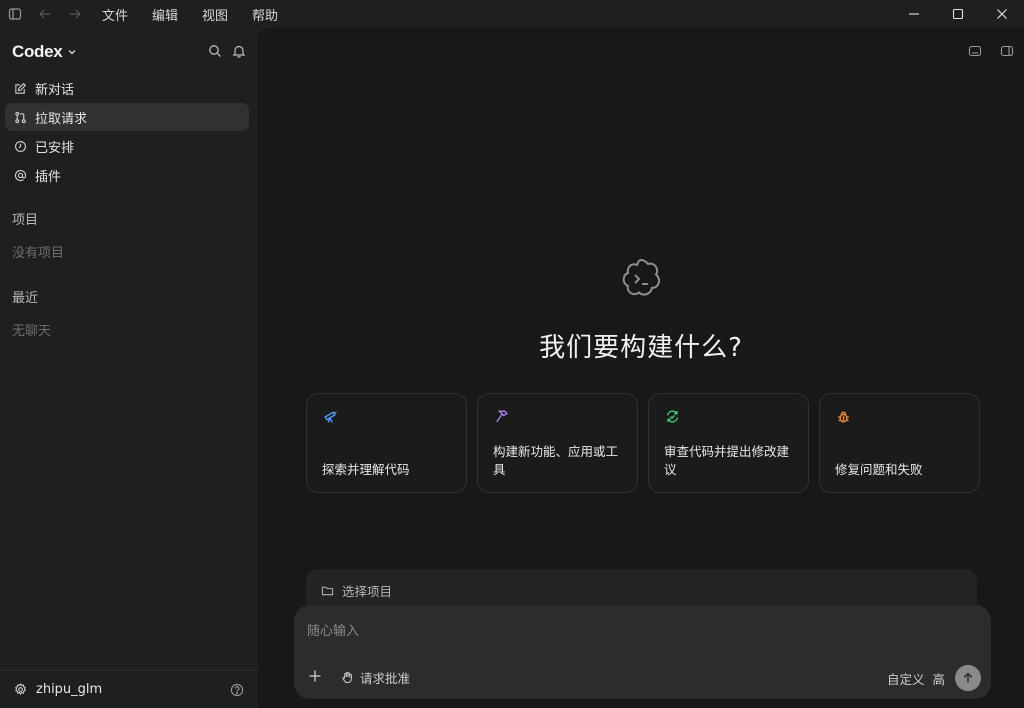 The image size is (1024, 708). Describe the element at coordinates (879, 469) in the screenshot. I see `suggestion-card-label: 修复问题和失败` at that location.